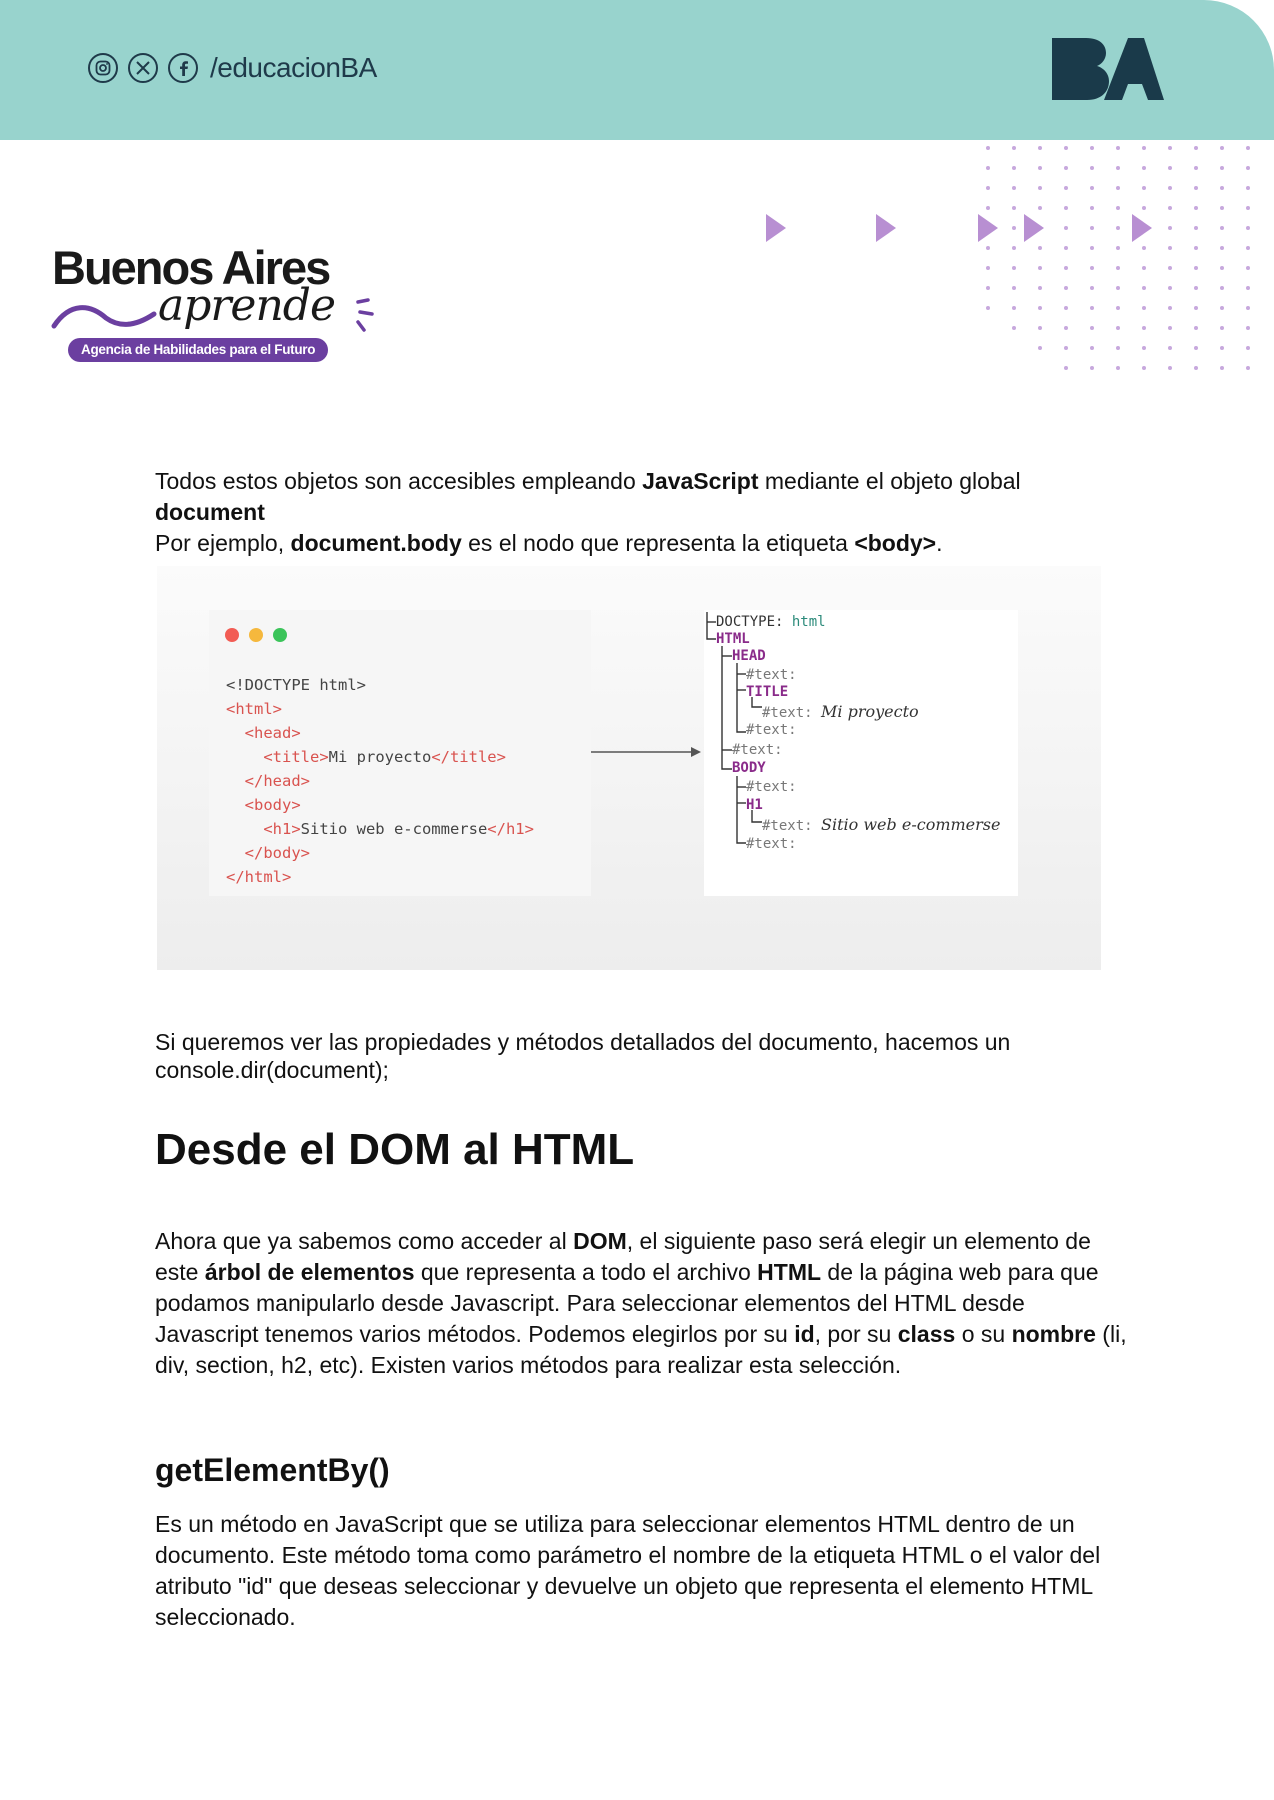 Image resolution: width=1274 pixels, height=1800 pixels. What do you see at coordinates (259, 877) in the screenshot?
I see `code-token: </html>` at bounding box center [259, 877].